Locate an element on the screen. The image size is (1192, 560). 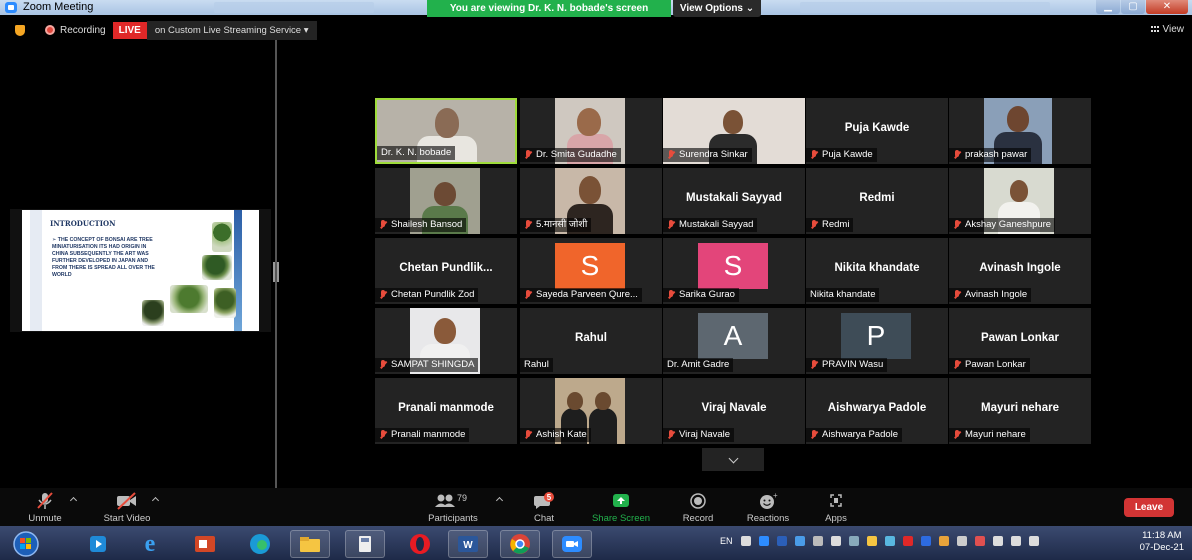
record-button: Record is located at coordinates (698, 508).